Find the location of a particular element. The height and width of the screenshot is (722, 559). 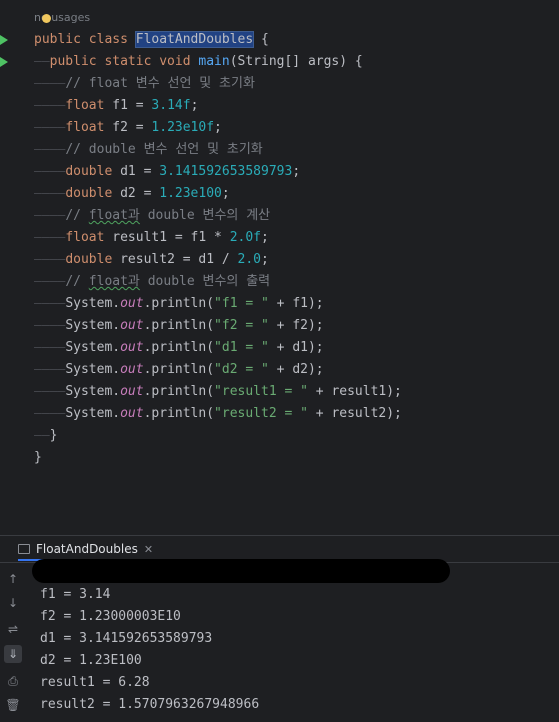

code-token: + result1); is located at coordinates (354, 391).